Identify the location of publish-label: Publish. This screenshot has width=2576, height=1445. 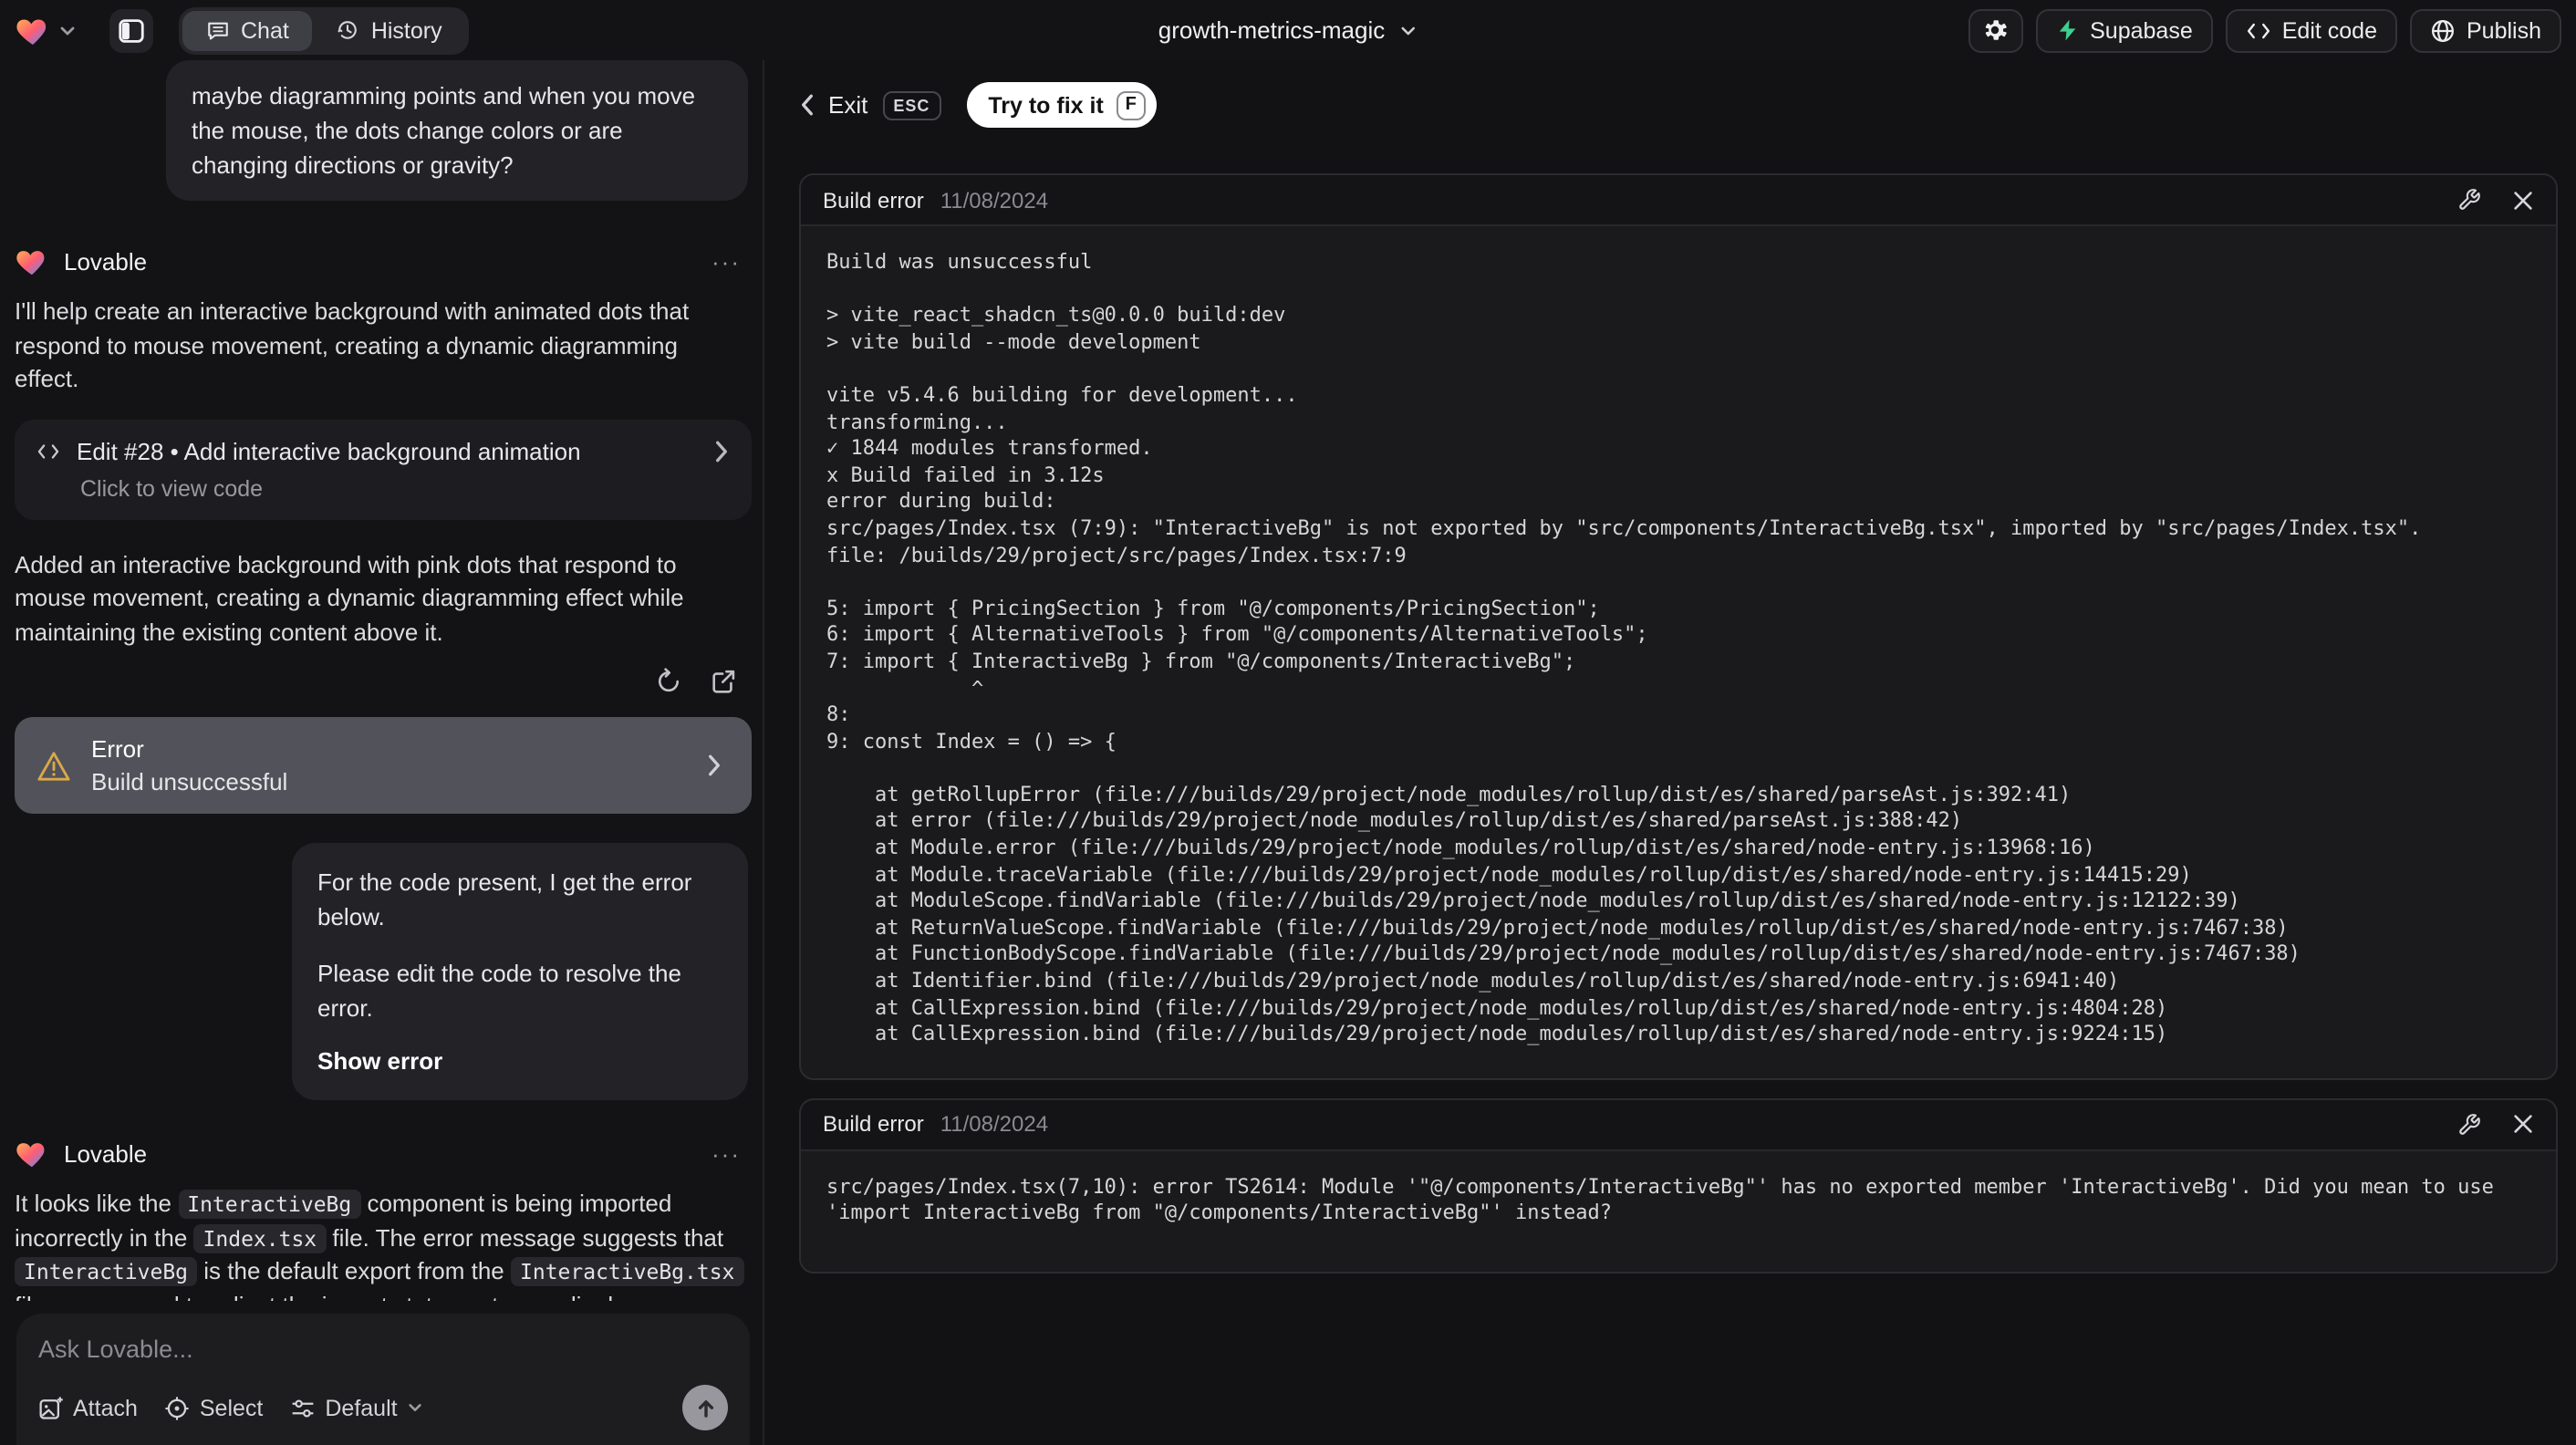
(2504, 30).